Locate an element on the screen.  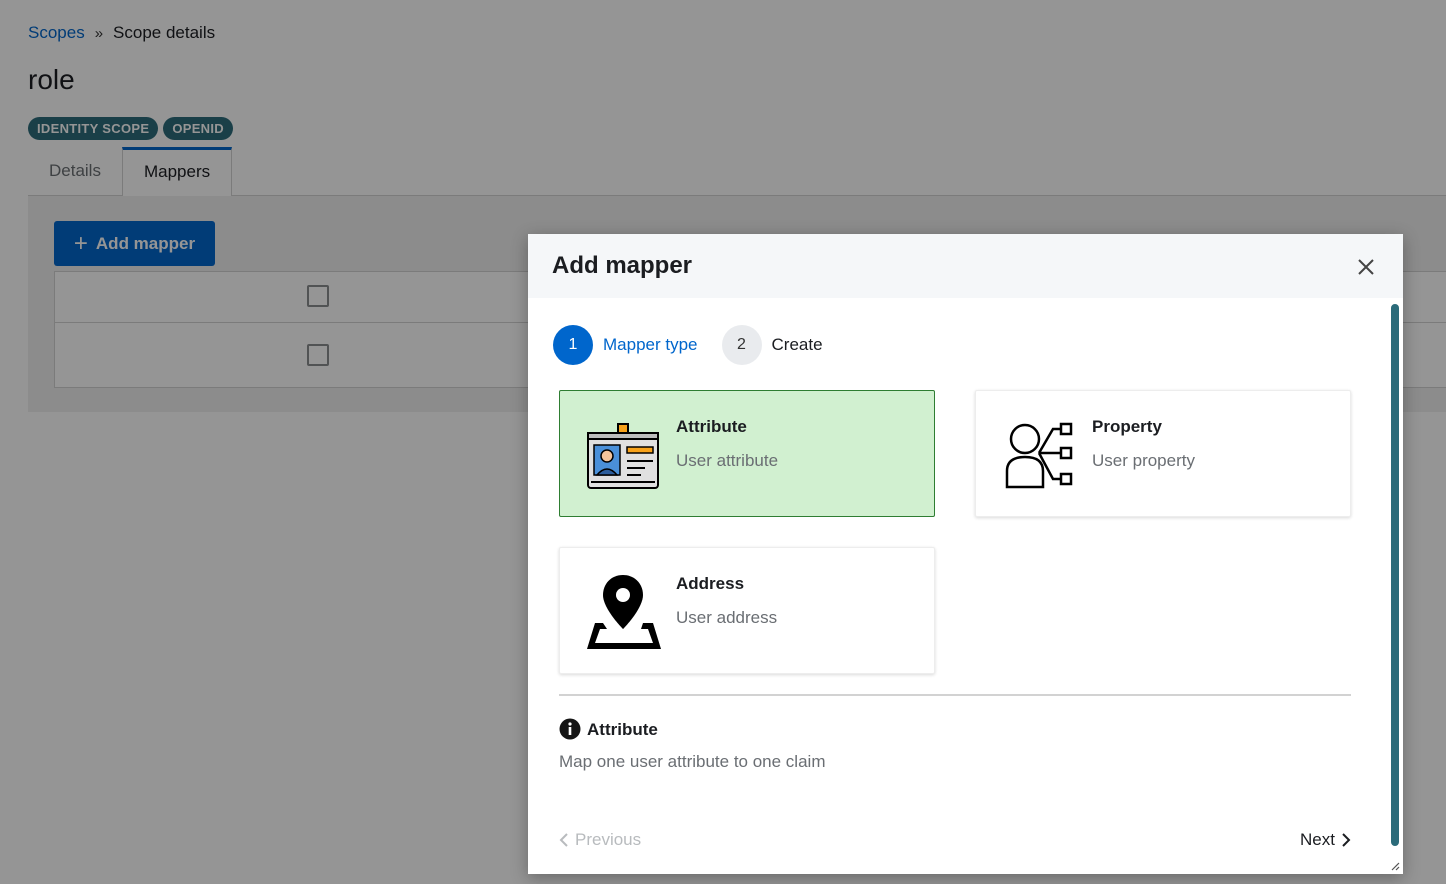
next-label: Next is located at coordinates (1317, 839).